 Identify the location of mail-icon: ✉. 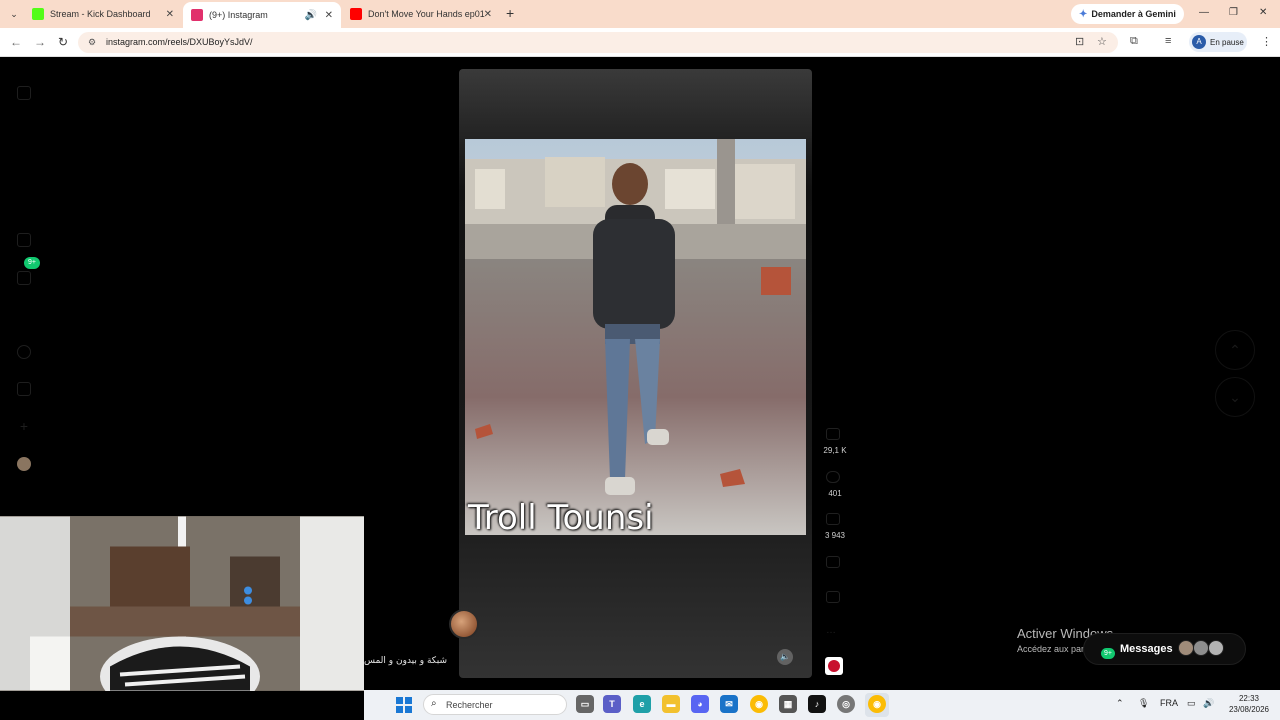
(729, 704).